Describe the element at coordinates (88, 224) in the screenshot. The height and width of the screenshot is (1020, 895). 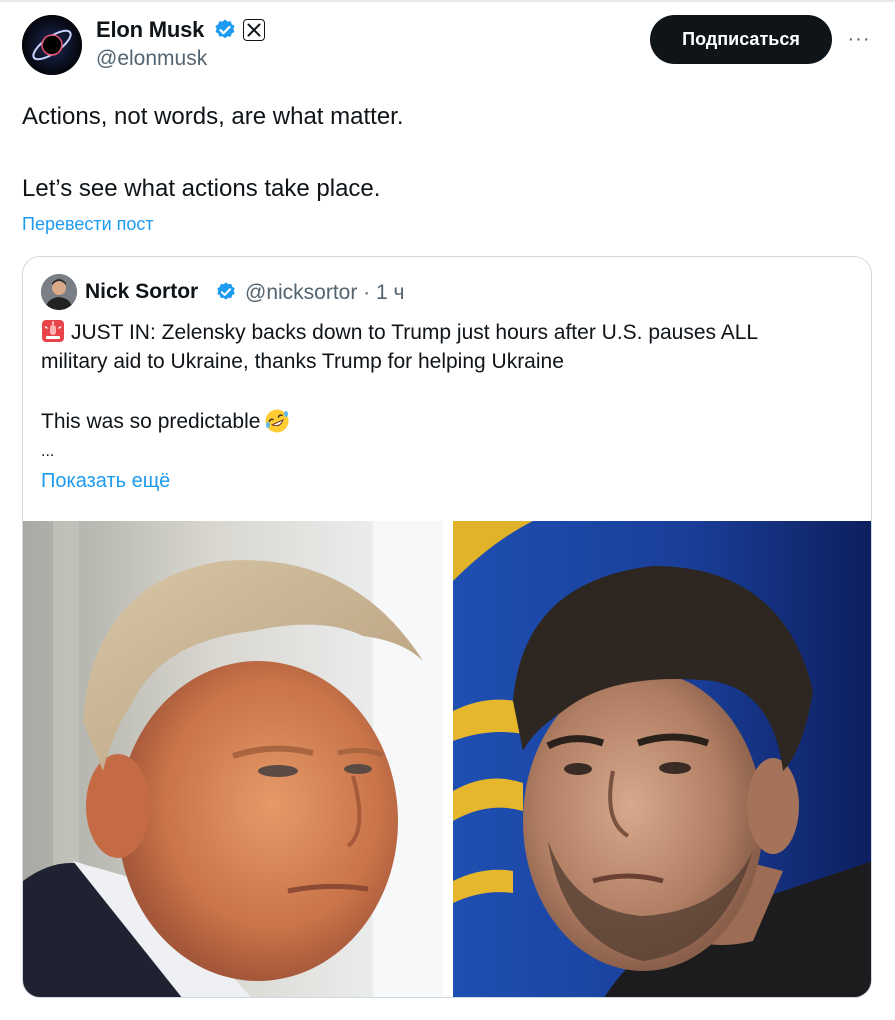
I see `translate-post-link: Перевести пост` at that location.